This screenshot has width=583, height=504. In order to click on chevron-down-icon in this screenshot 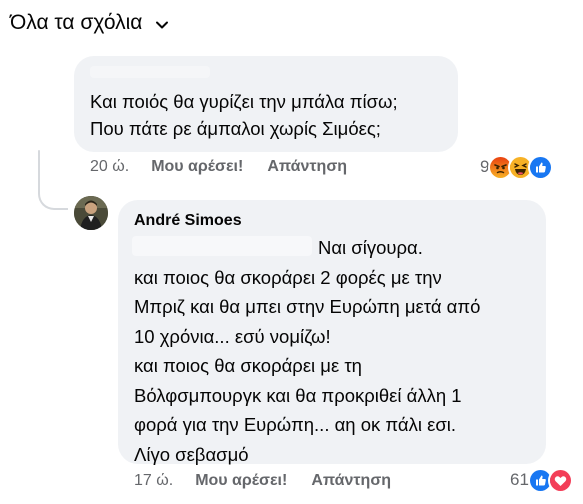, I will do `click(162, 23)`.